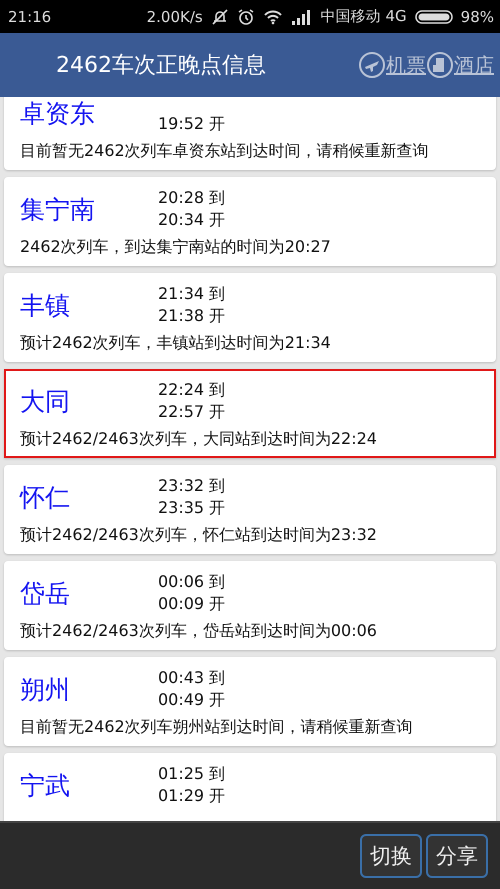 Image resolution: width=500 pixels, height=889 pixels. What do you see at coordinates (250, 317) in the screenshot?
I see `station-card: 丰镇 21:34 到 21:38 开 预计2462次列车，丰镇站到达时间为21:34` at bounding box center [250, 317].